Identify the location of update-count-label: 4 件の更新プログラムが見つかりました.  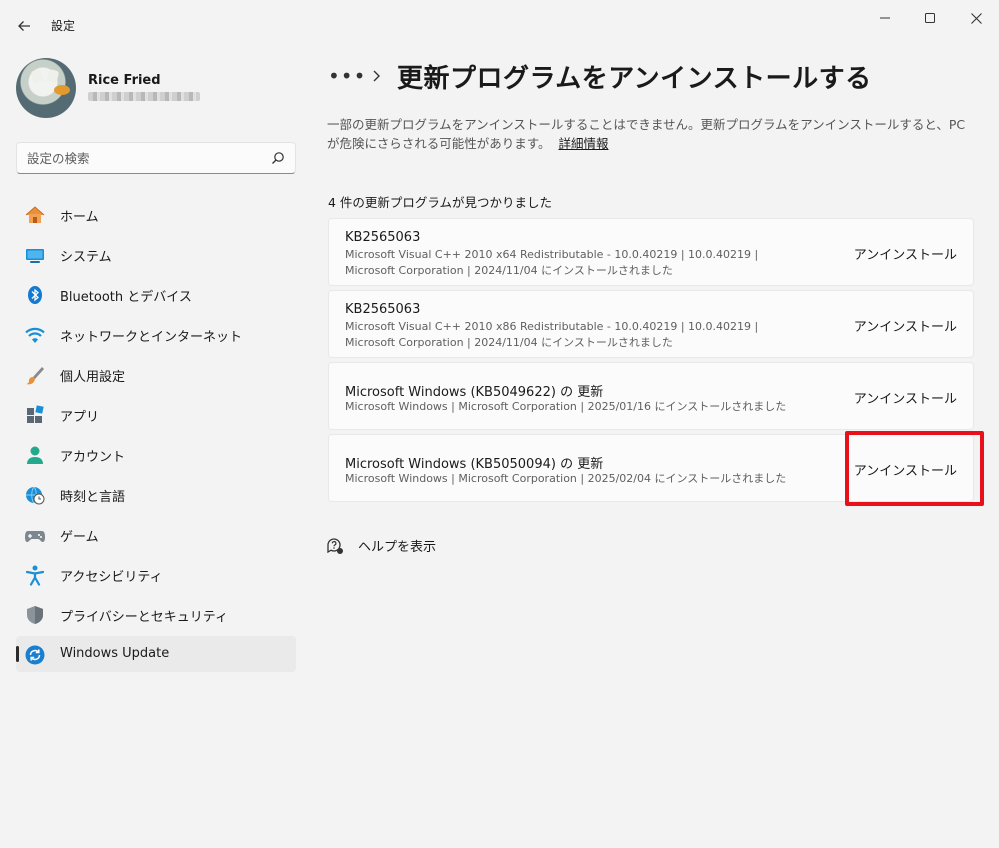
(440, 202).